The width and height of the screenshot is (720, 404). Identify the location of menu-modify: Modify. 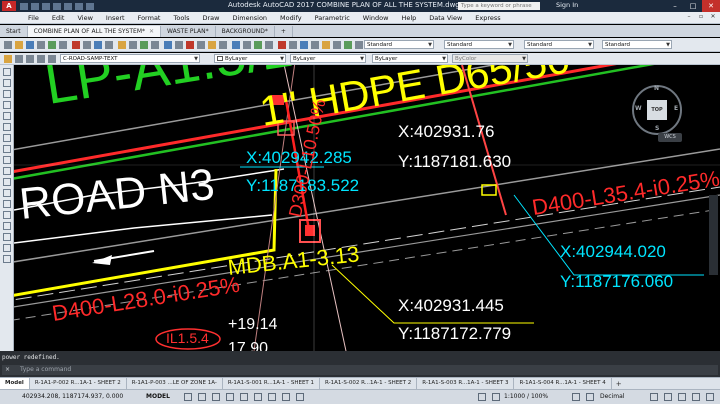
(291, 18).